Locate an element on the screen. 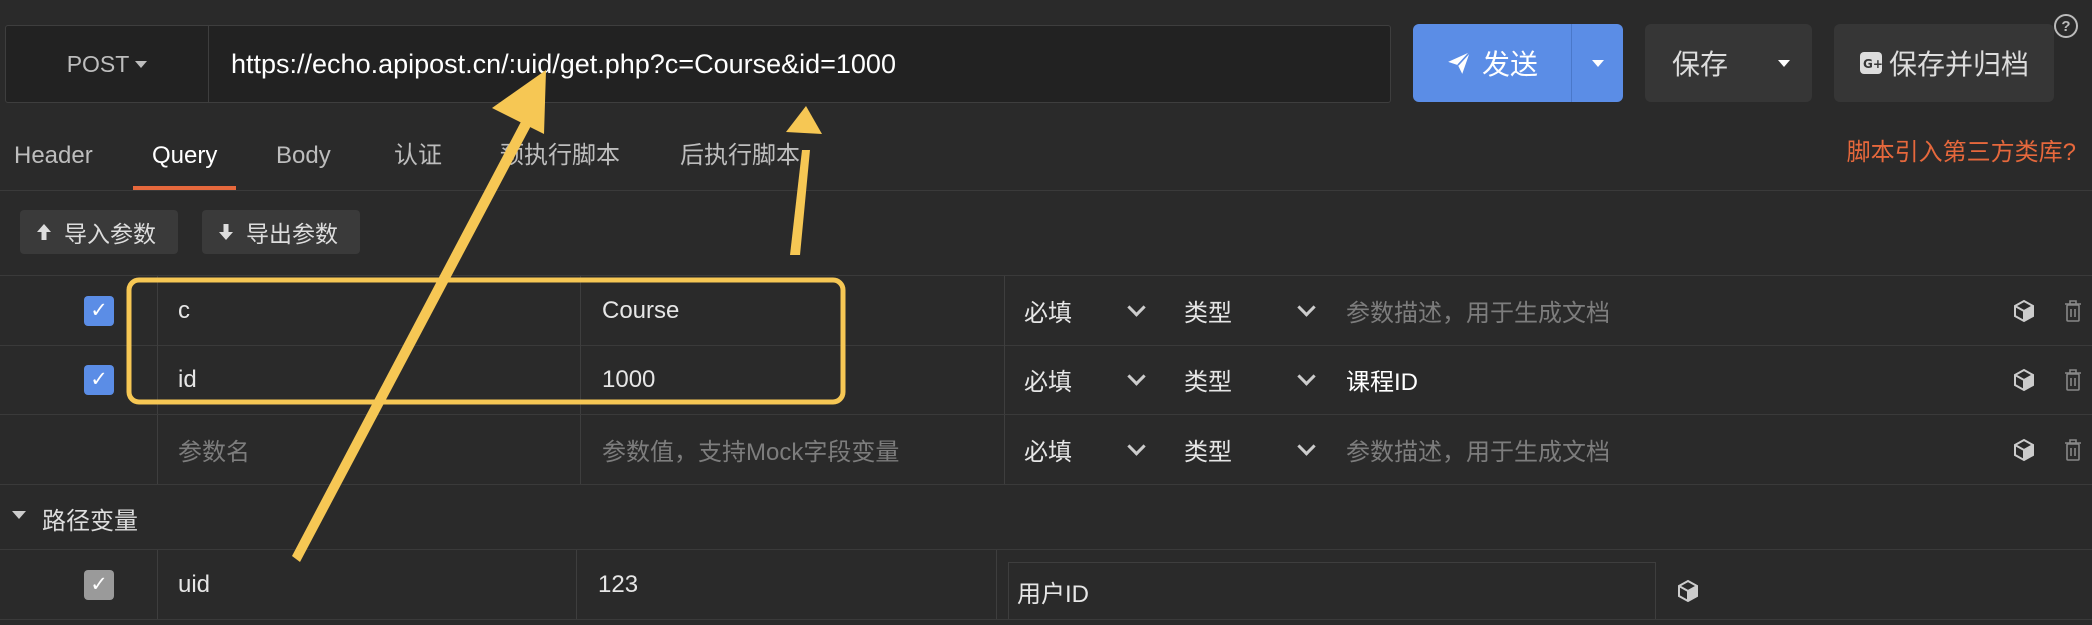 The width and height of the screenshot is (2092, 625). path-variables-label: 路径变量 is located at coordinates (90, 521).